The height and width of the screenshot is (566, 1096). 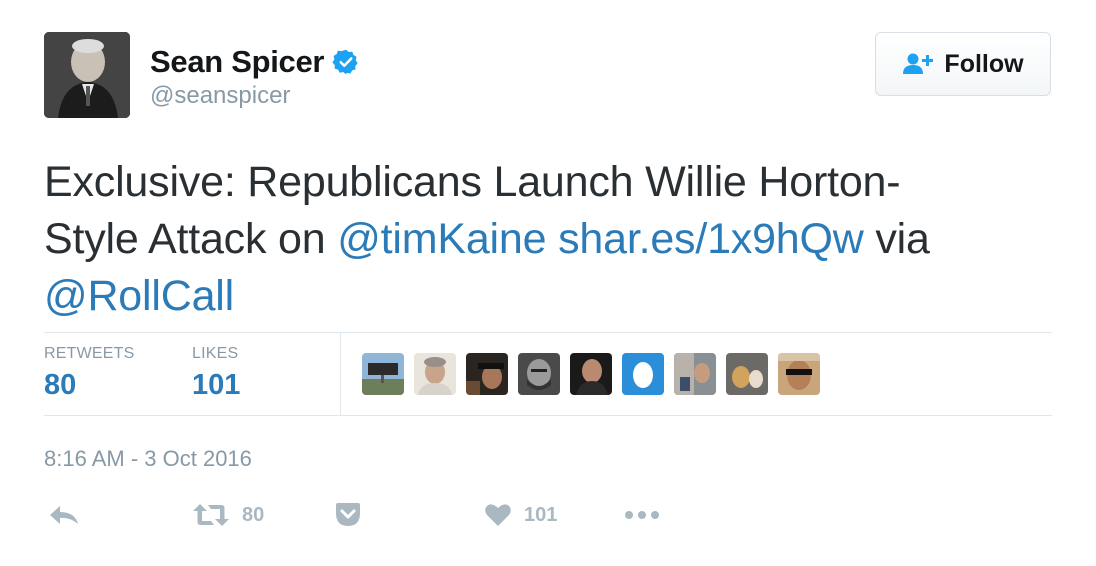 I want to click on like-count: 101, so click(x=541, y=514).